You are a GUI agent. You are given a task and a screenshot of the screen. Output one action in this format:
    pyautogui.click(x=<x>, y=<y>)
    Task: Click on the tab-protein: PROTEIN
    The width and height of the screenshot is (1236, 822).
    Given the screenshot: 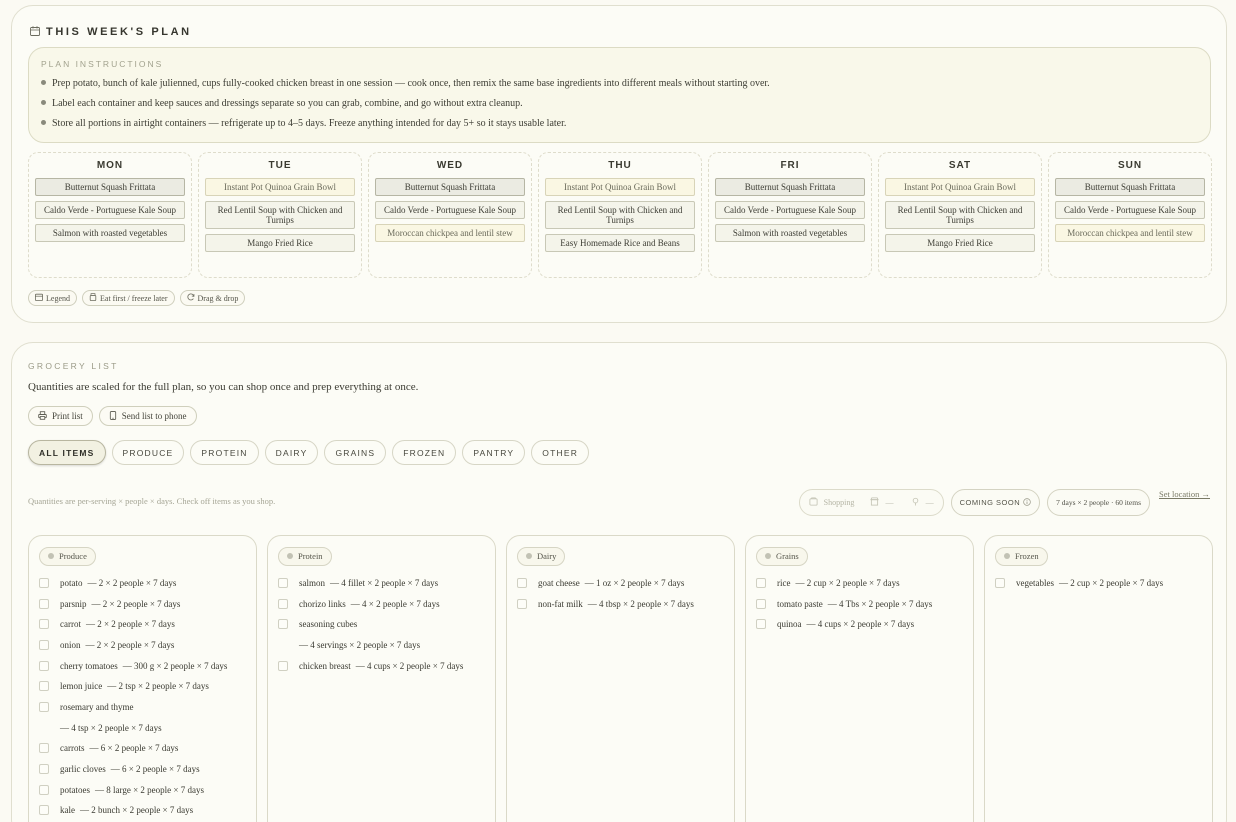 What is the action you would take?
    pyautogui.click(x=224, y=452)
    